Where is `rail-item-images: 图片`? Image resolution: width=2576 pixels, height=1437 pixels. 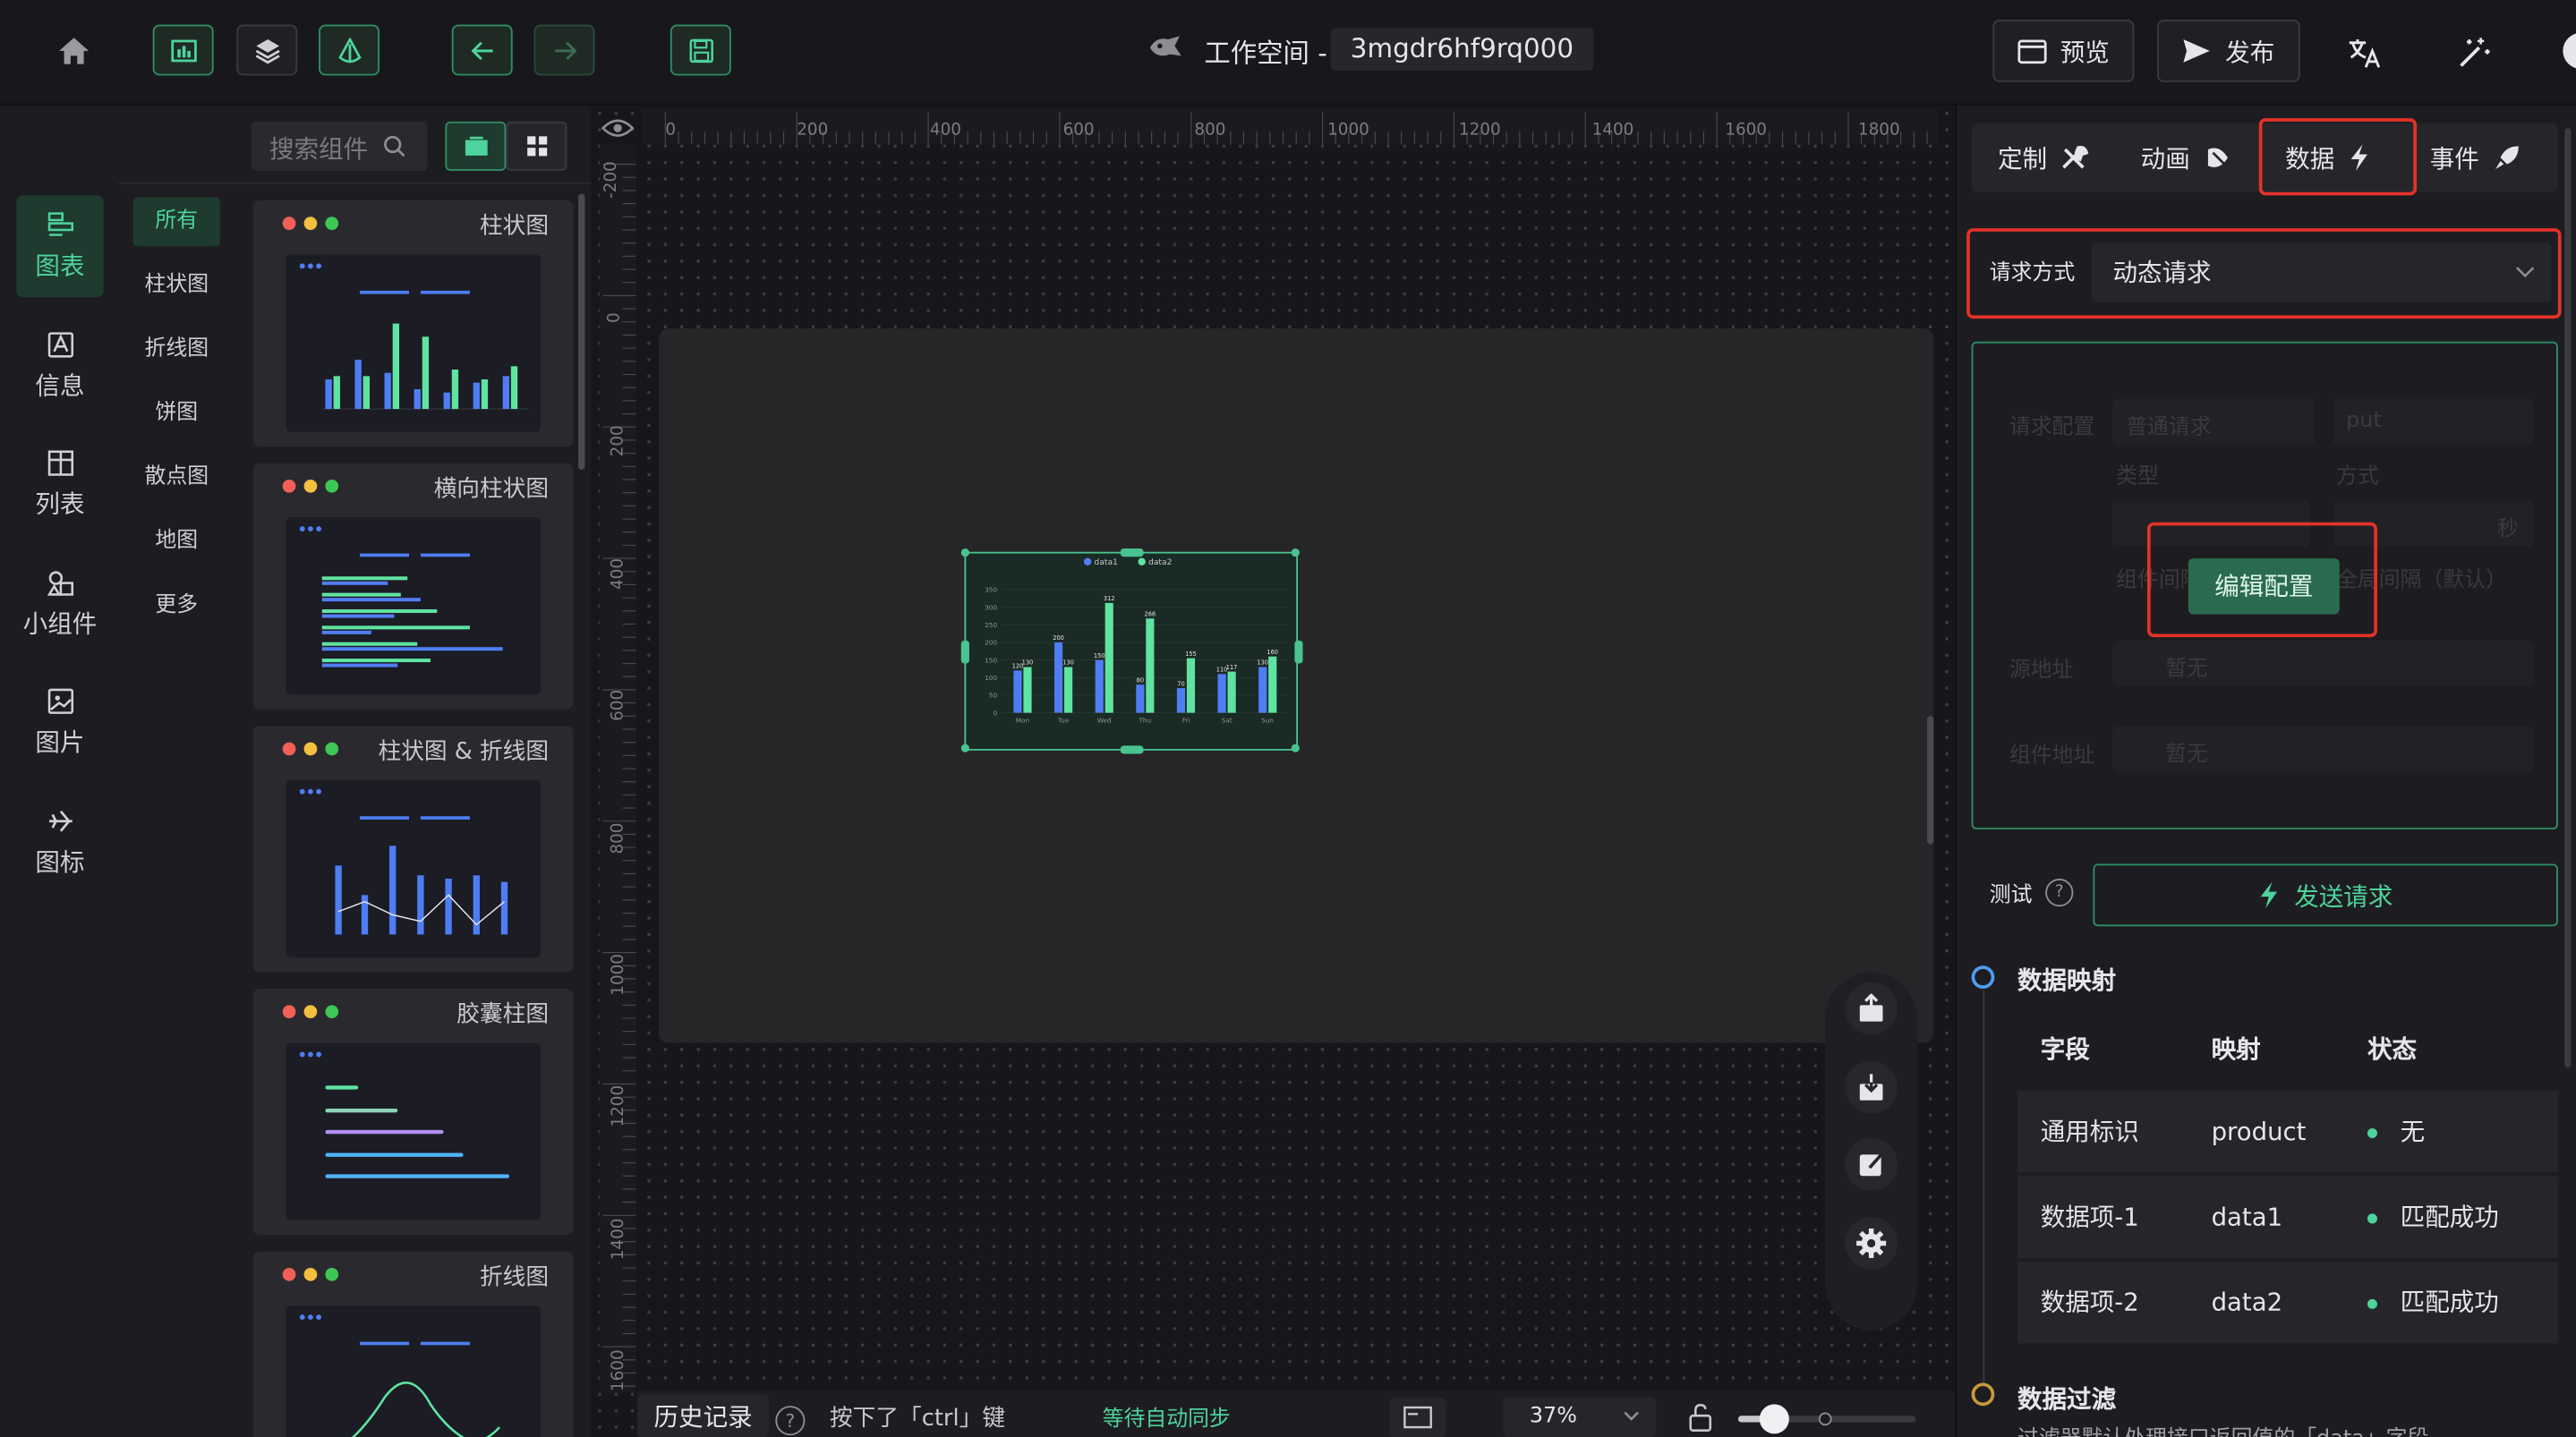 rail-item-images: 图片 is located at coordinates (59, 723).